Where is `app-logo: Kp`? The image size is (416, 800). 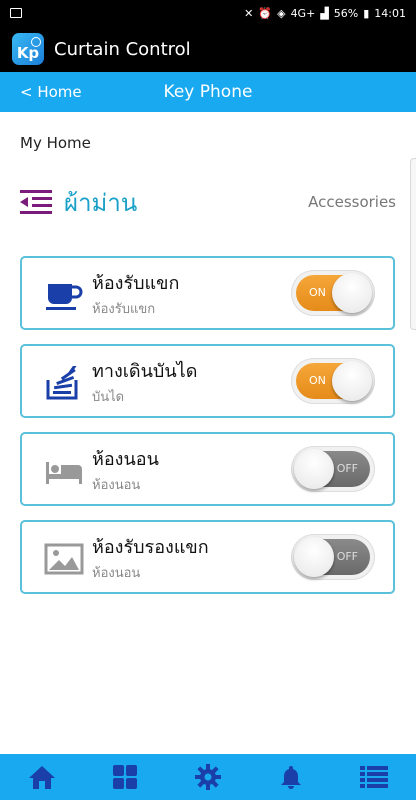 app-logo: Kp is located at coordinates (28, 49).